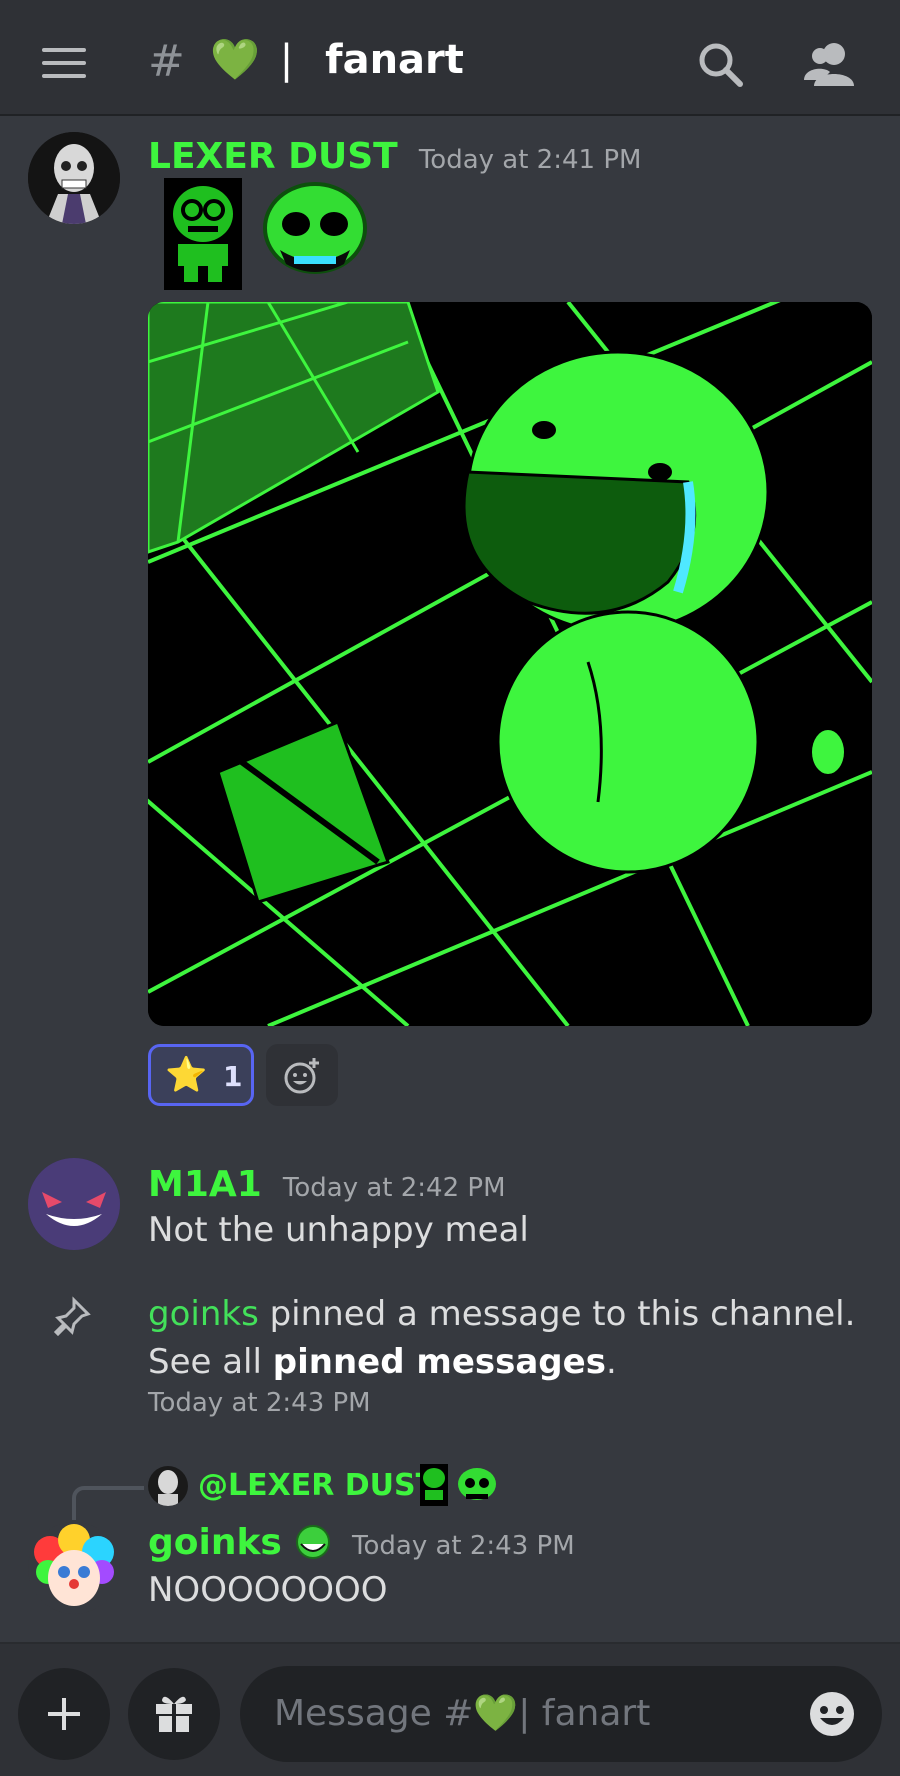 Image resolution: width=900 pixels, height=1776 pixels. I want to click on message-text: NOOOOOOOO, so click(268, 1590).